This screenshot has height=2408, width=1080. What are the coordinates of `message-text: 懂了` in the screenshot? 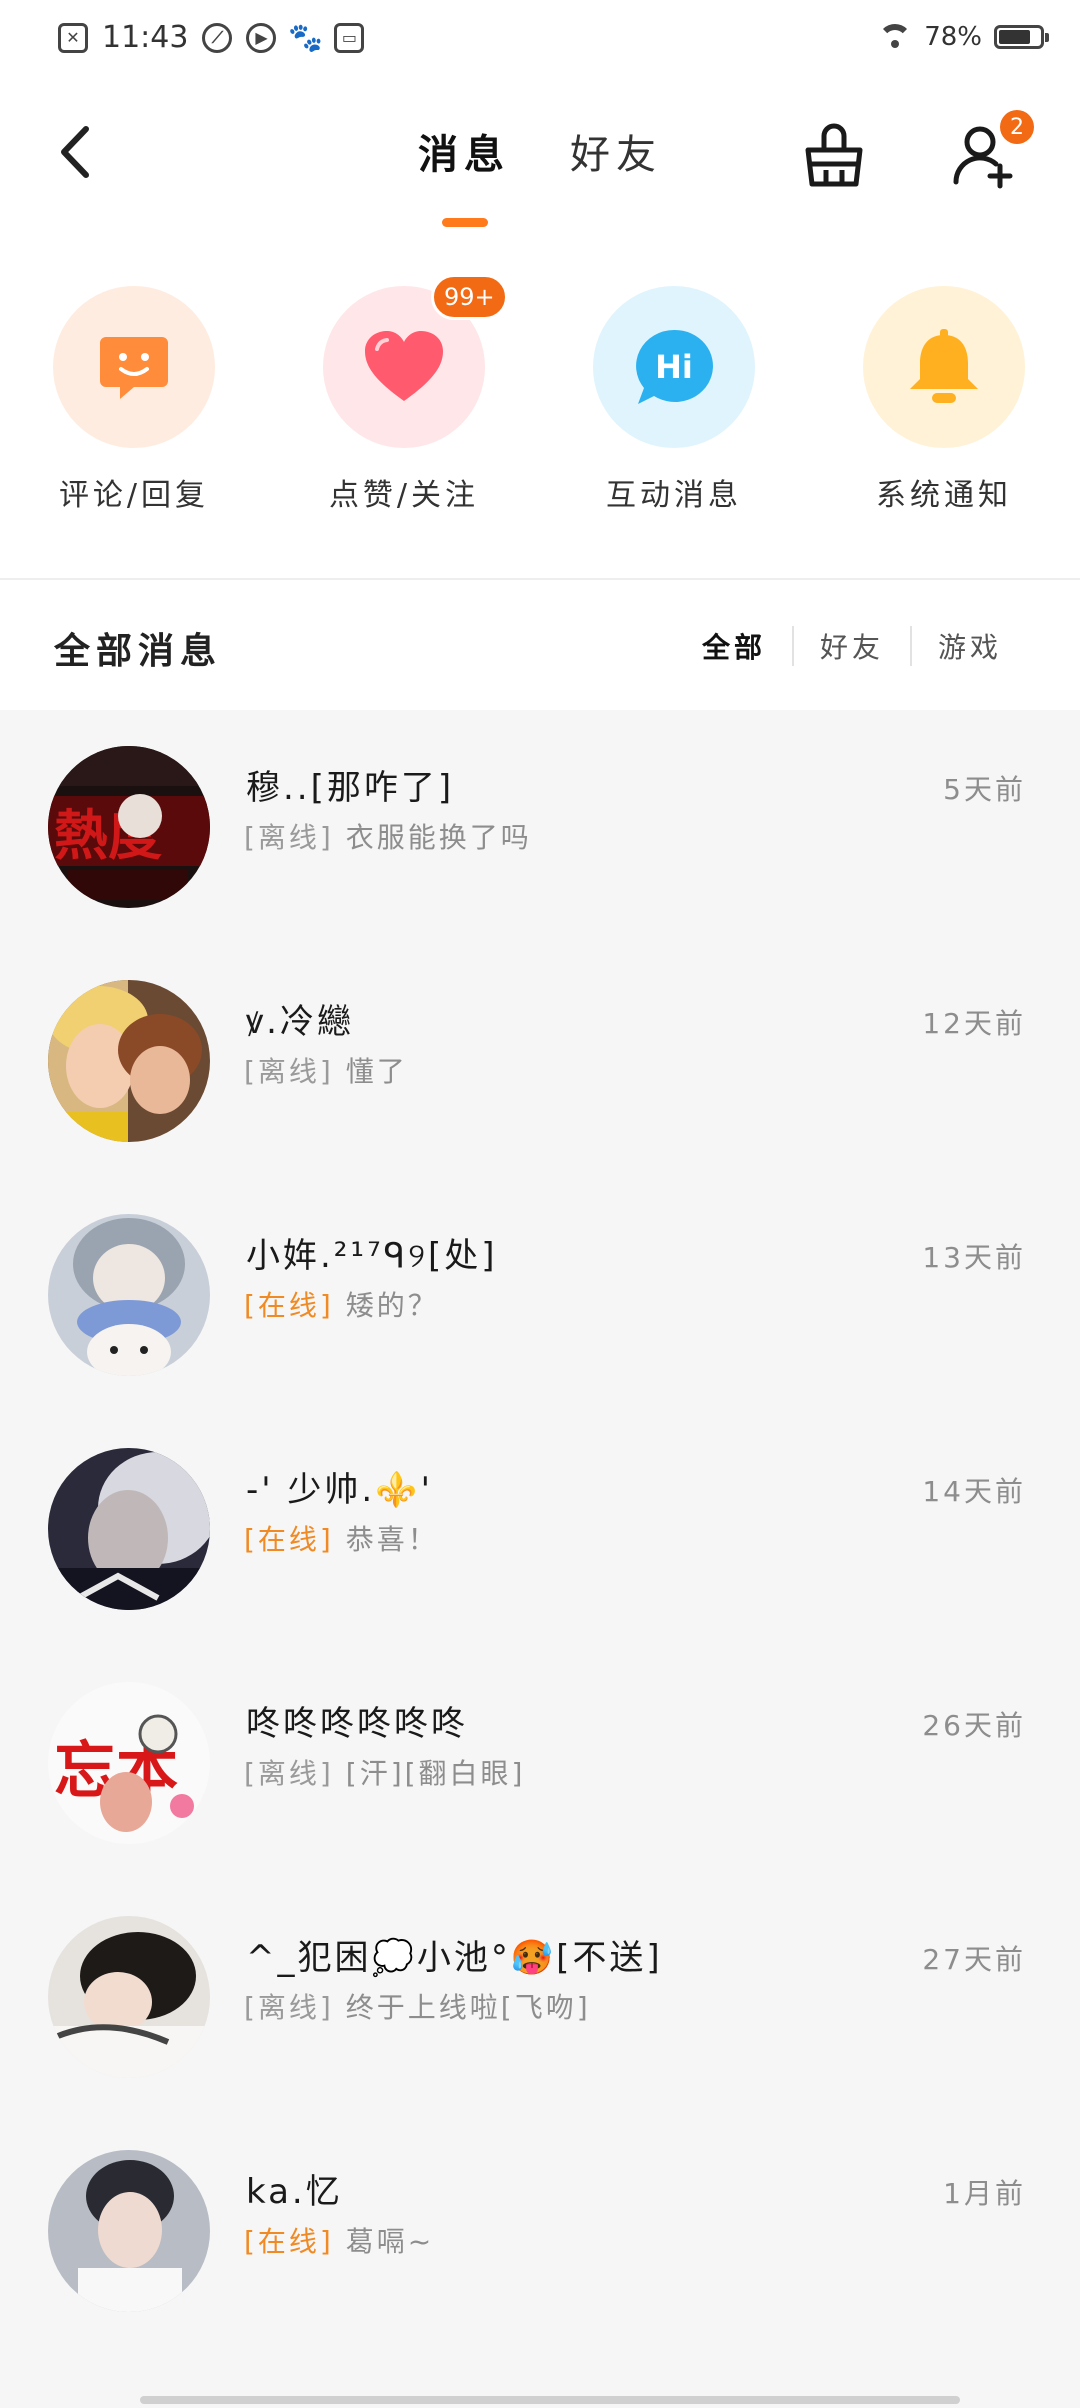 It's located at (376, 1071).